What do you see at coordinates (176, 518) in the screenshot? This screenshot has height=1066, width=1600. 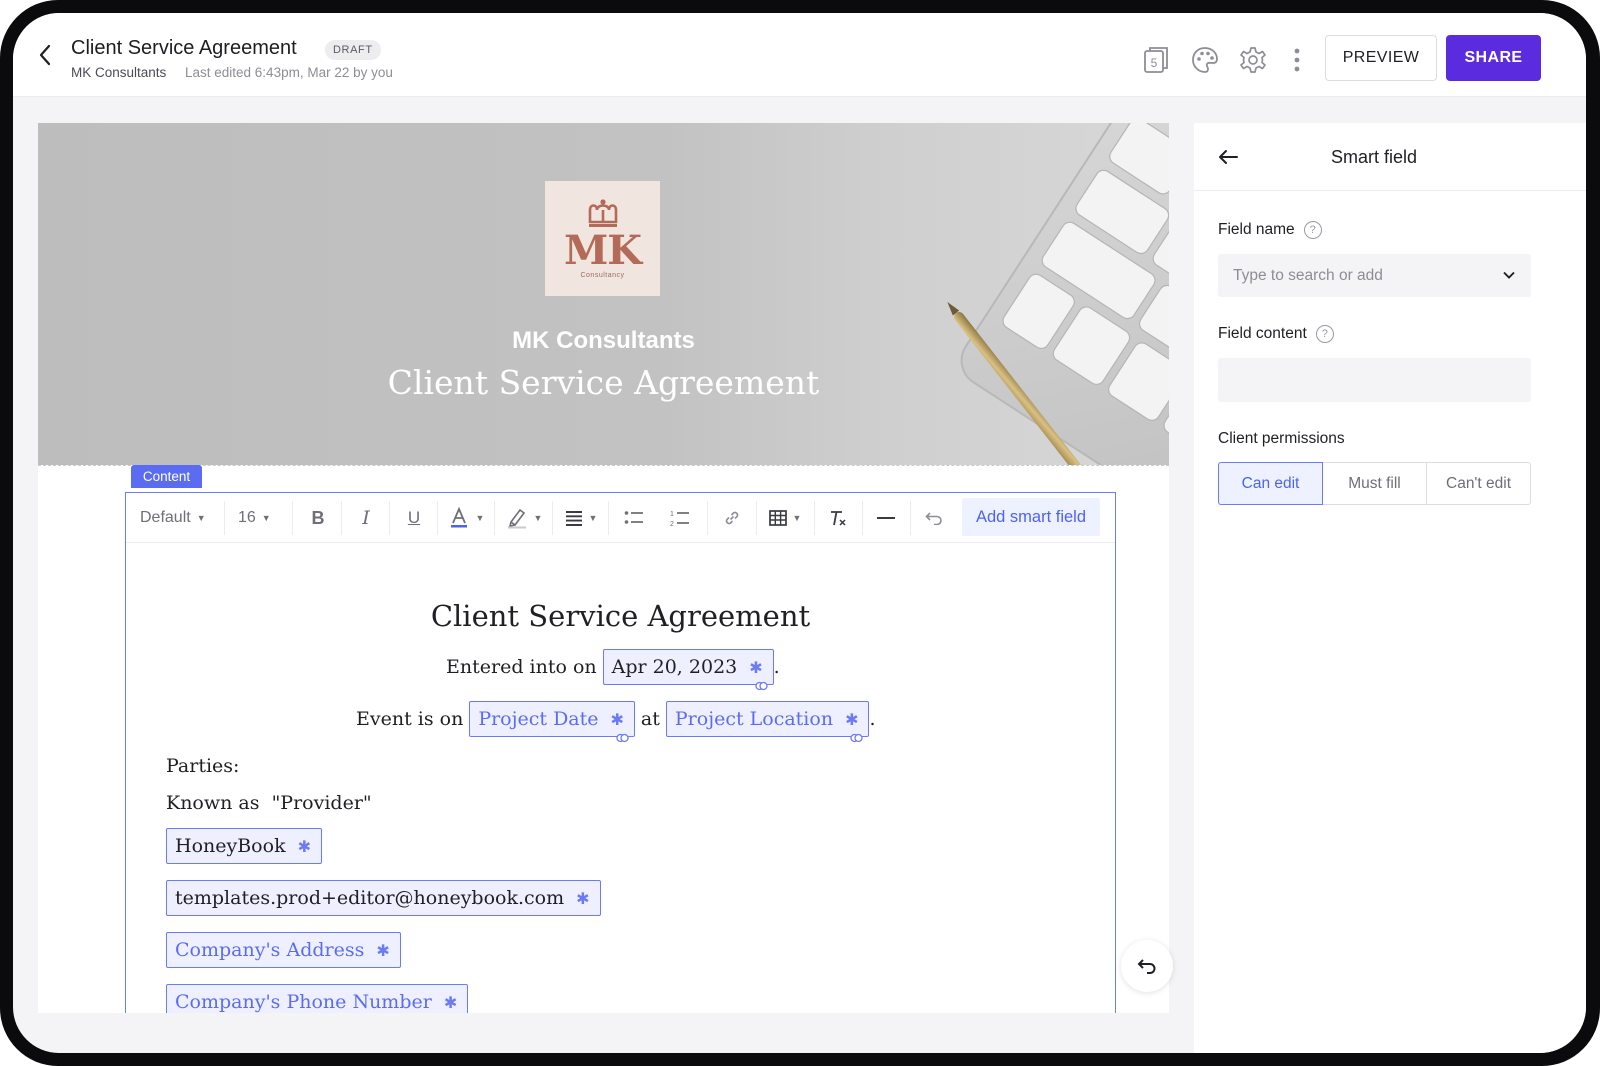 I see `text-style-dropdown: Default ▼` at bounding box center [176, 518].